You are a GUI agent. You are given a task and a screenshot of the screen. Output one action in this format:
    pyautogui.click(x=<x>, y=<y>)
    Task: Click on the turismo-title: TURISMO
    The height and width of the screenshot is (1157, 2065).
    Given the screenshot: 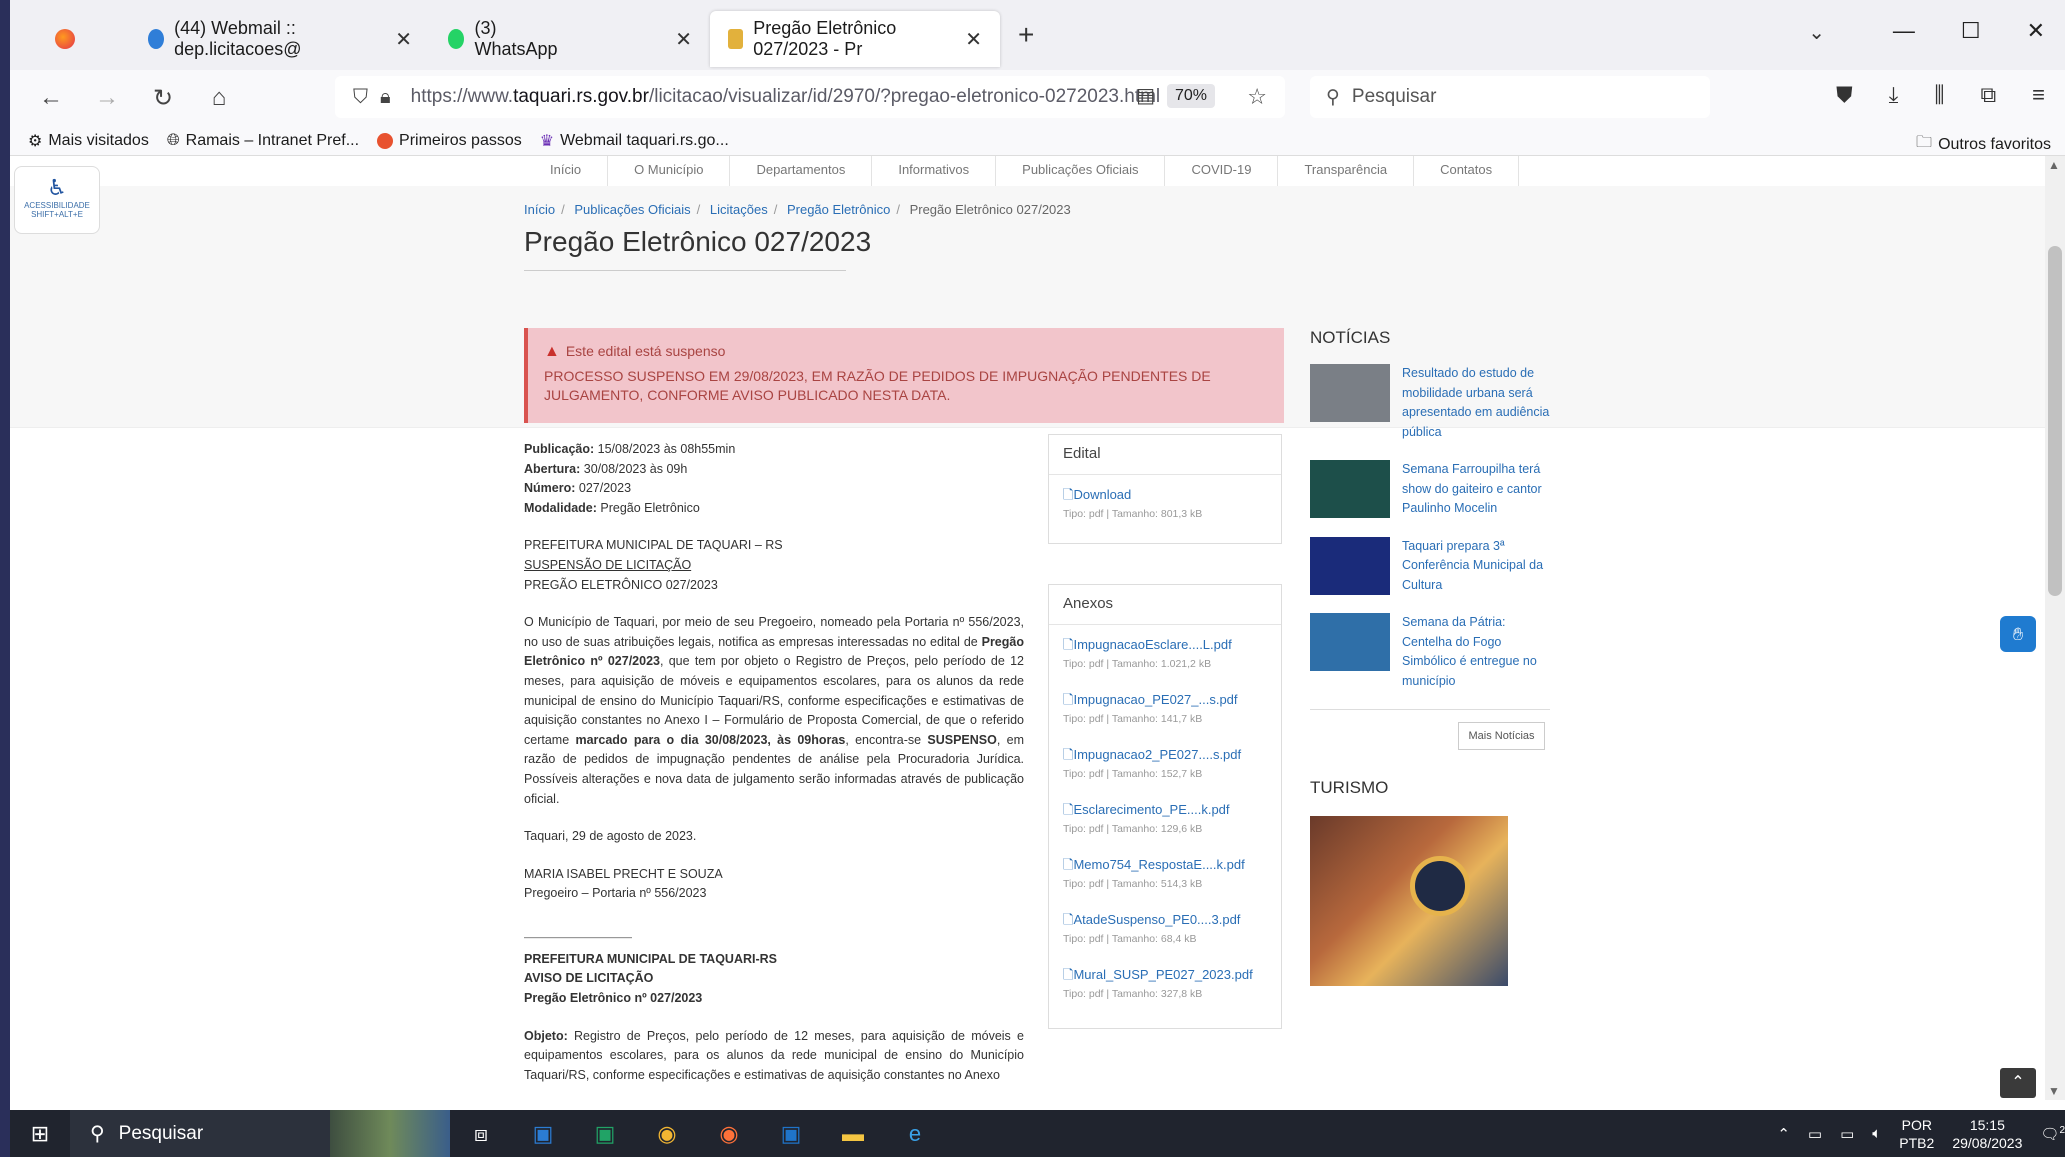 What is the action you would take?
    pyautogui.click(x=1349, y=787)
    